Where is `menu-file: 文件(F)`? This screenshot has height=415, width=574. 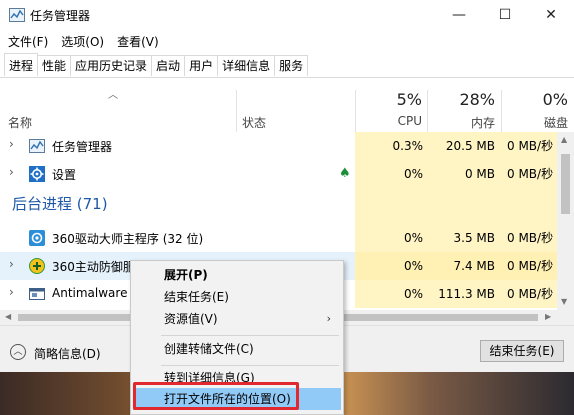 menu-file: 文件(F) is located at coordinates (26, 41).